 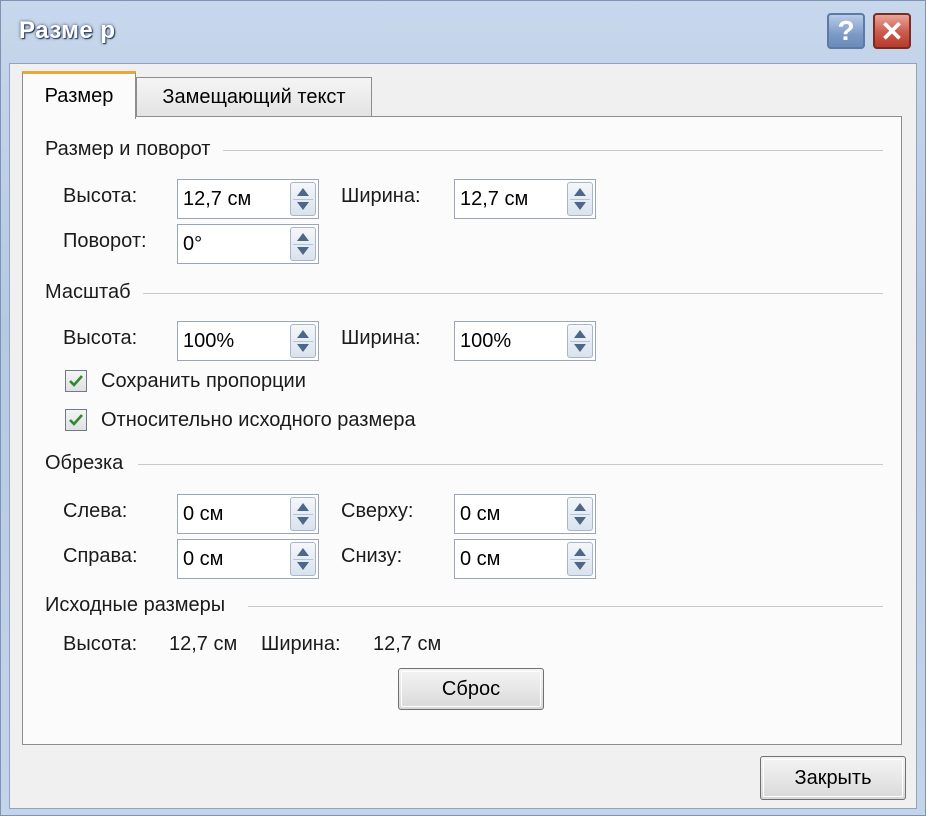 I want to click on group-title-scale: Масштаб, so click(x=91, y=292).